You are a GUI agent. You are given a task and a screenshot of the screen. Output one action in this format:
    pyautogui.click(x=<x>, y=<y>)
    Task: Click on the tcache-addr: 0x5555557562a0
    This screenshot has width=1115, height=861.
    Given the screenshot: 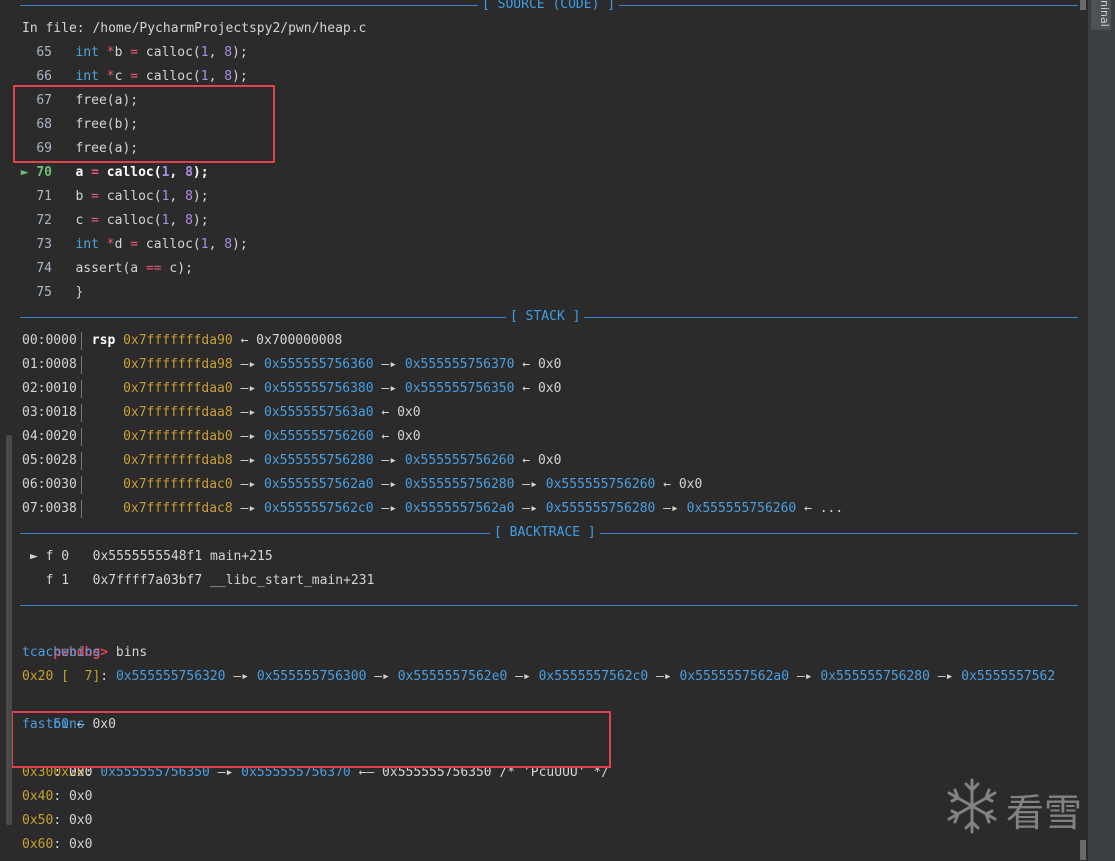 What is the action you would take?
    pyautogui.click(x=734, y=676)
    